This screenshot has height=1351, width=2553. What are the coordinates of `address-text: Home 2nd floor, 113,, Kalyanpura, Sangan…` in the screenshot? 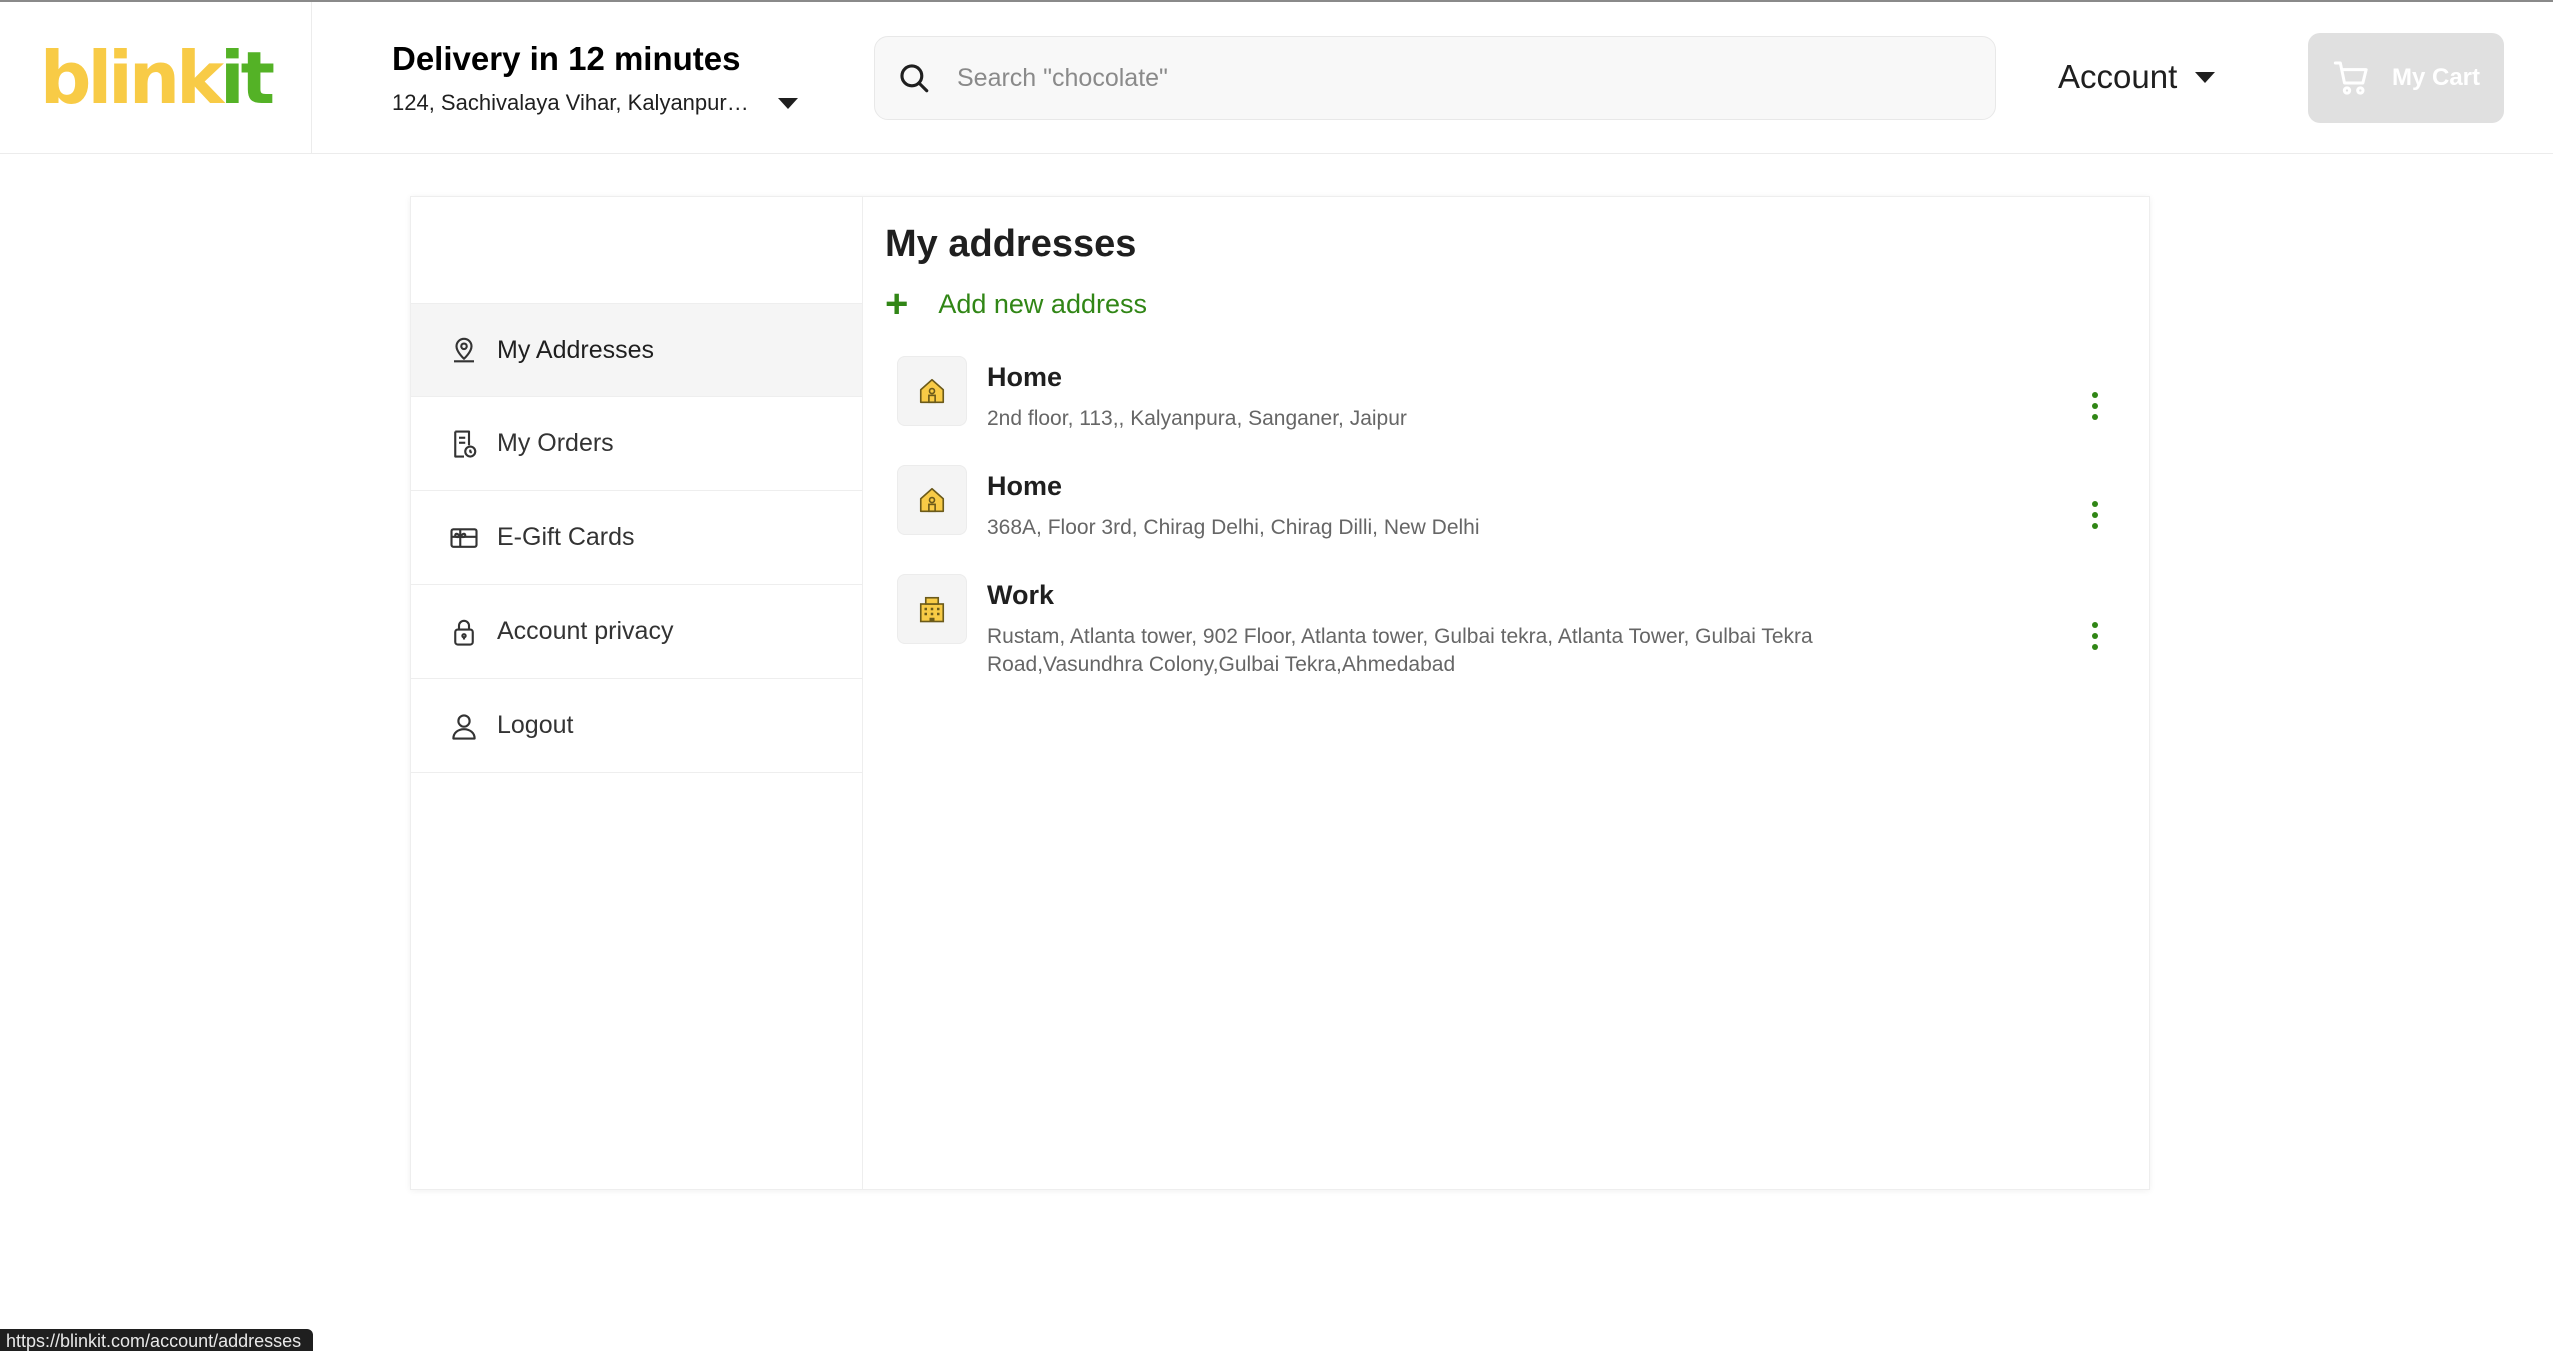 It's located at (1477, 394).